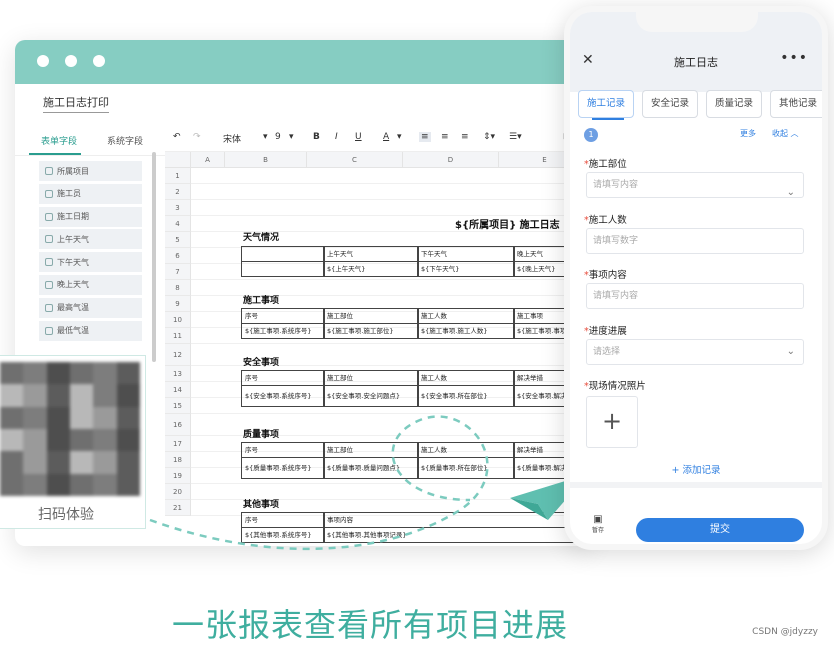 The image size is (834, 650). Describe the element at coordinates (796, 104) in the screenshot. I see `tab-other-record: 其他记录` at that location.